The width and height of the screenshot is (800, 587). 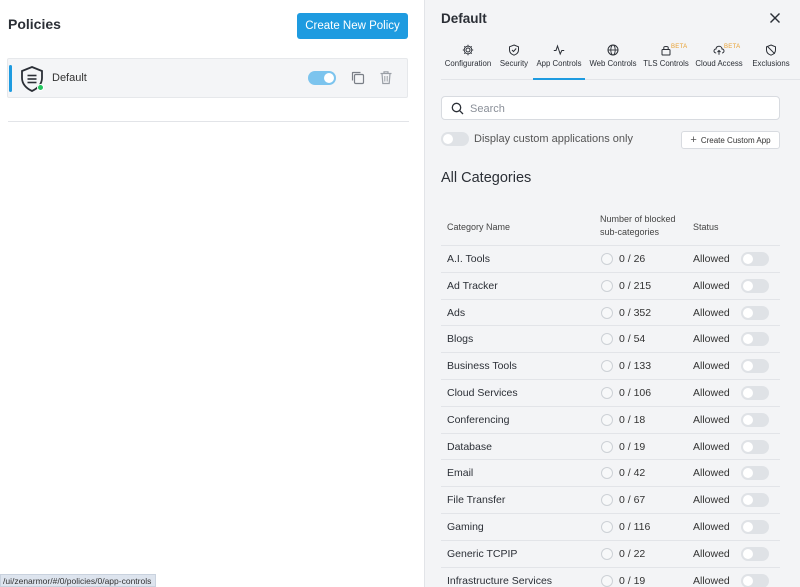 I want to click on tab-security: Security, so click(x=514, y=60).